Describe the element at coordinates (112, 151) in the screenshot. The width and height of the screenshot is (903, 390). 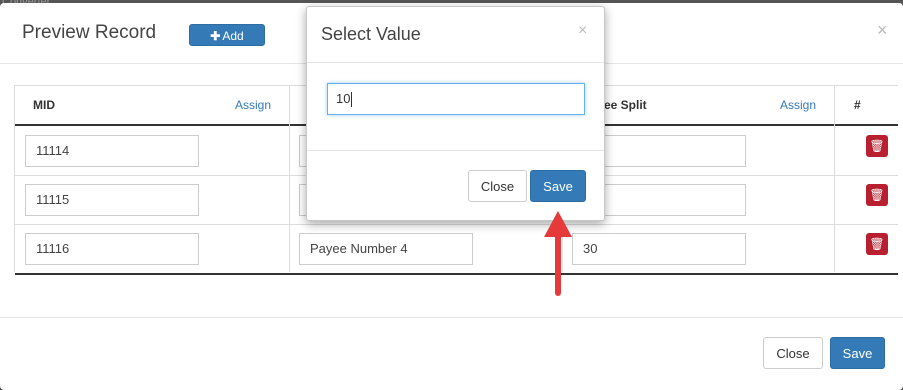
I see `mid-field: 11114` at that location.